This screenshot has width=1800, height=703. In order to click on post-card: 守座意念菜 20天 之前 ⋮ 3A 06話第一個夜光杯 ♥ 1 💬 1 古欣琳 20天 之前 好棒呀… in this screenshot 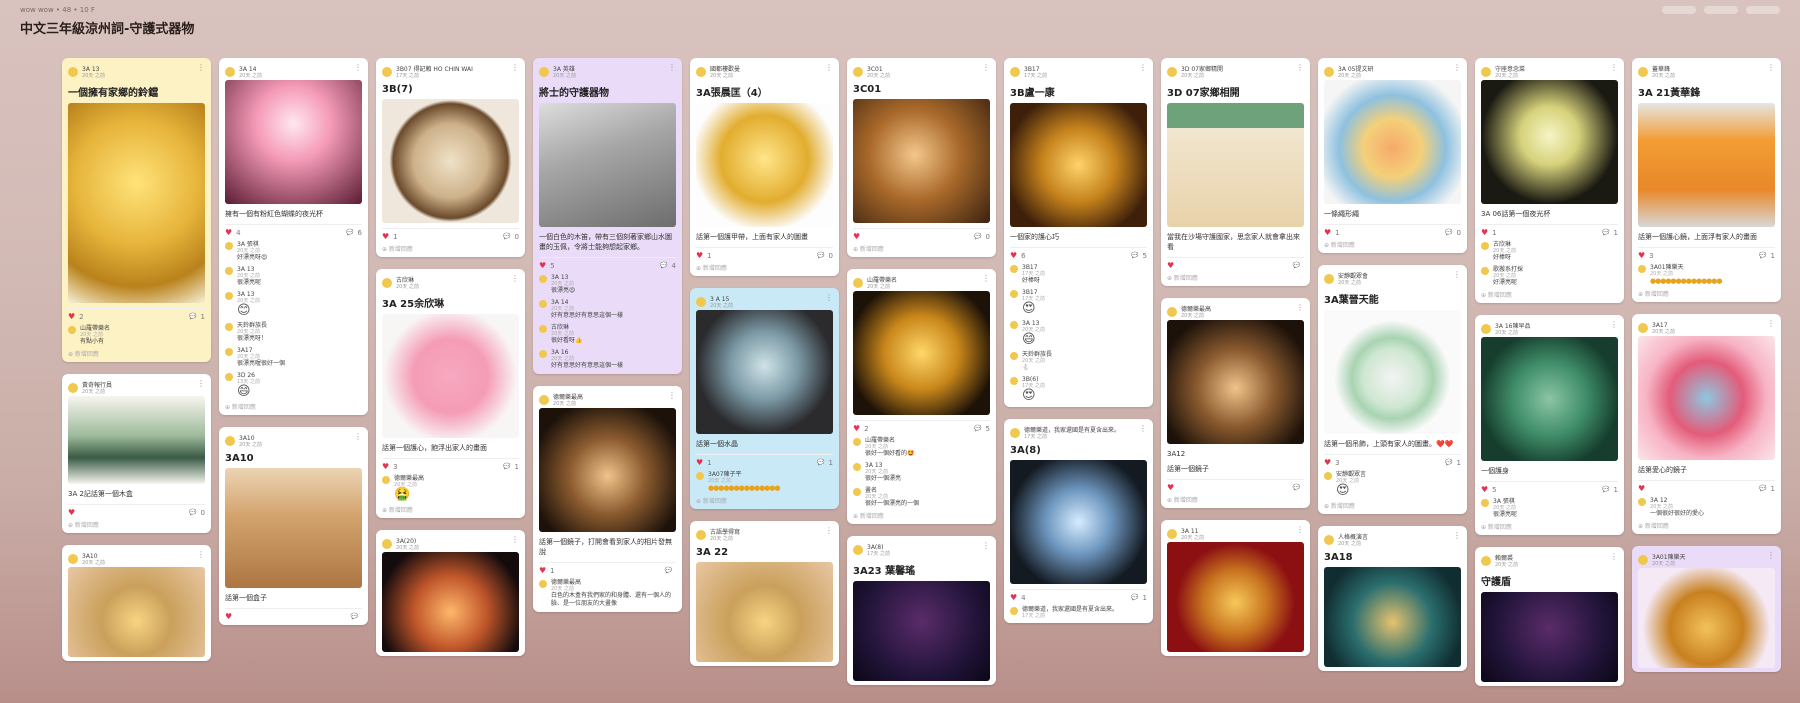, I will do `click(1549, 180)`.